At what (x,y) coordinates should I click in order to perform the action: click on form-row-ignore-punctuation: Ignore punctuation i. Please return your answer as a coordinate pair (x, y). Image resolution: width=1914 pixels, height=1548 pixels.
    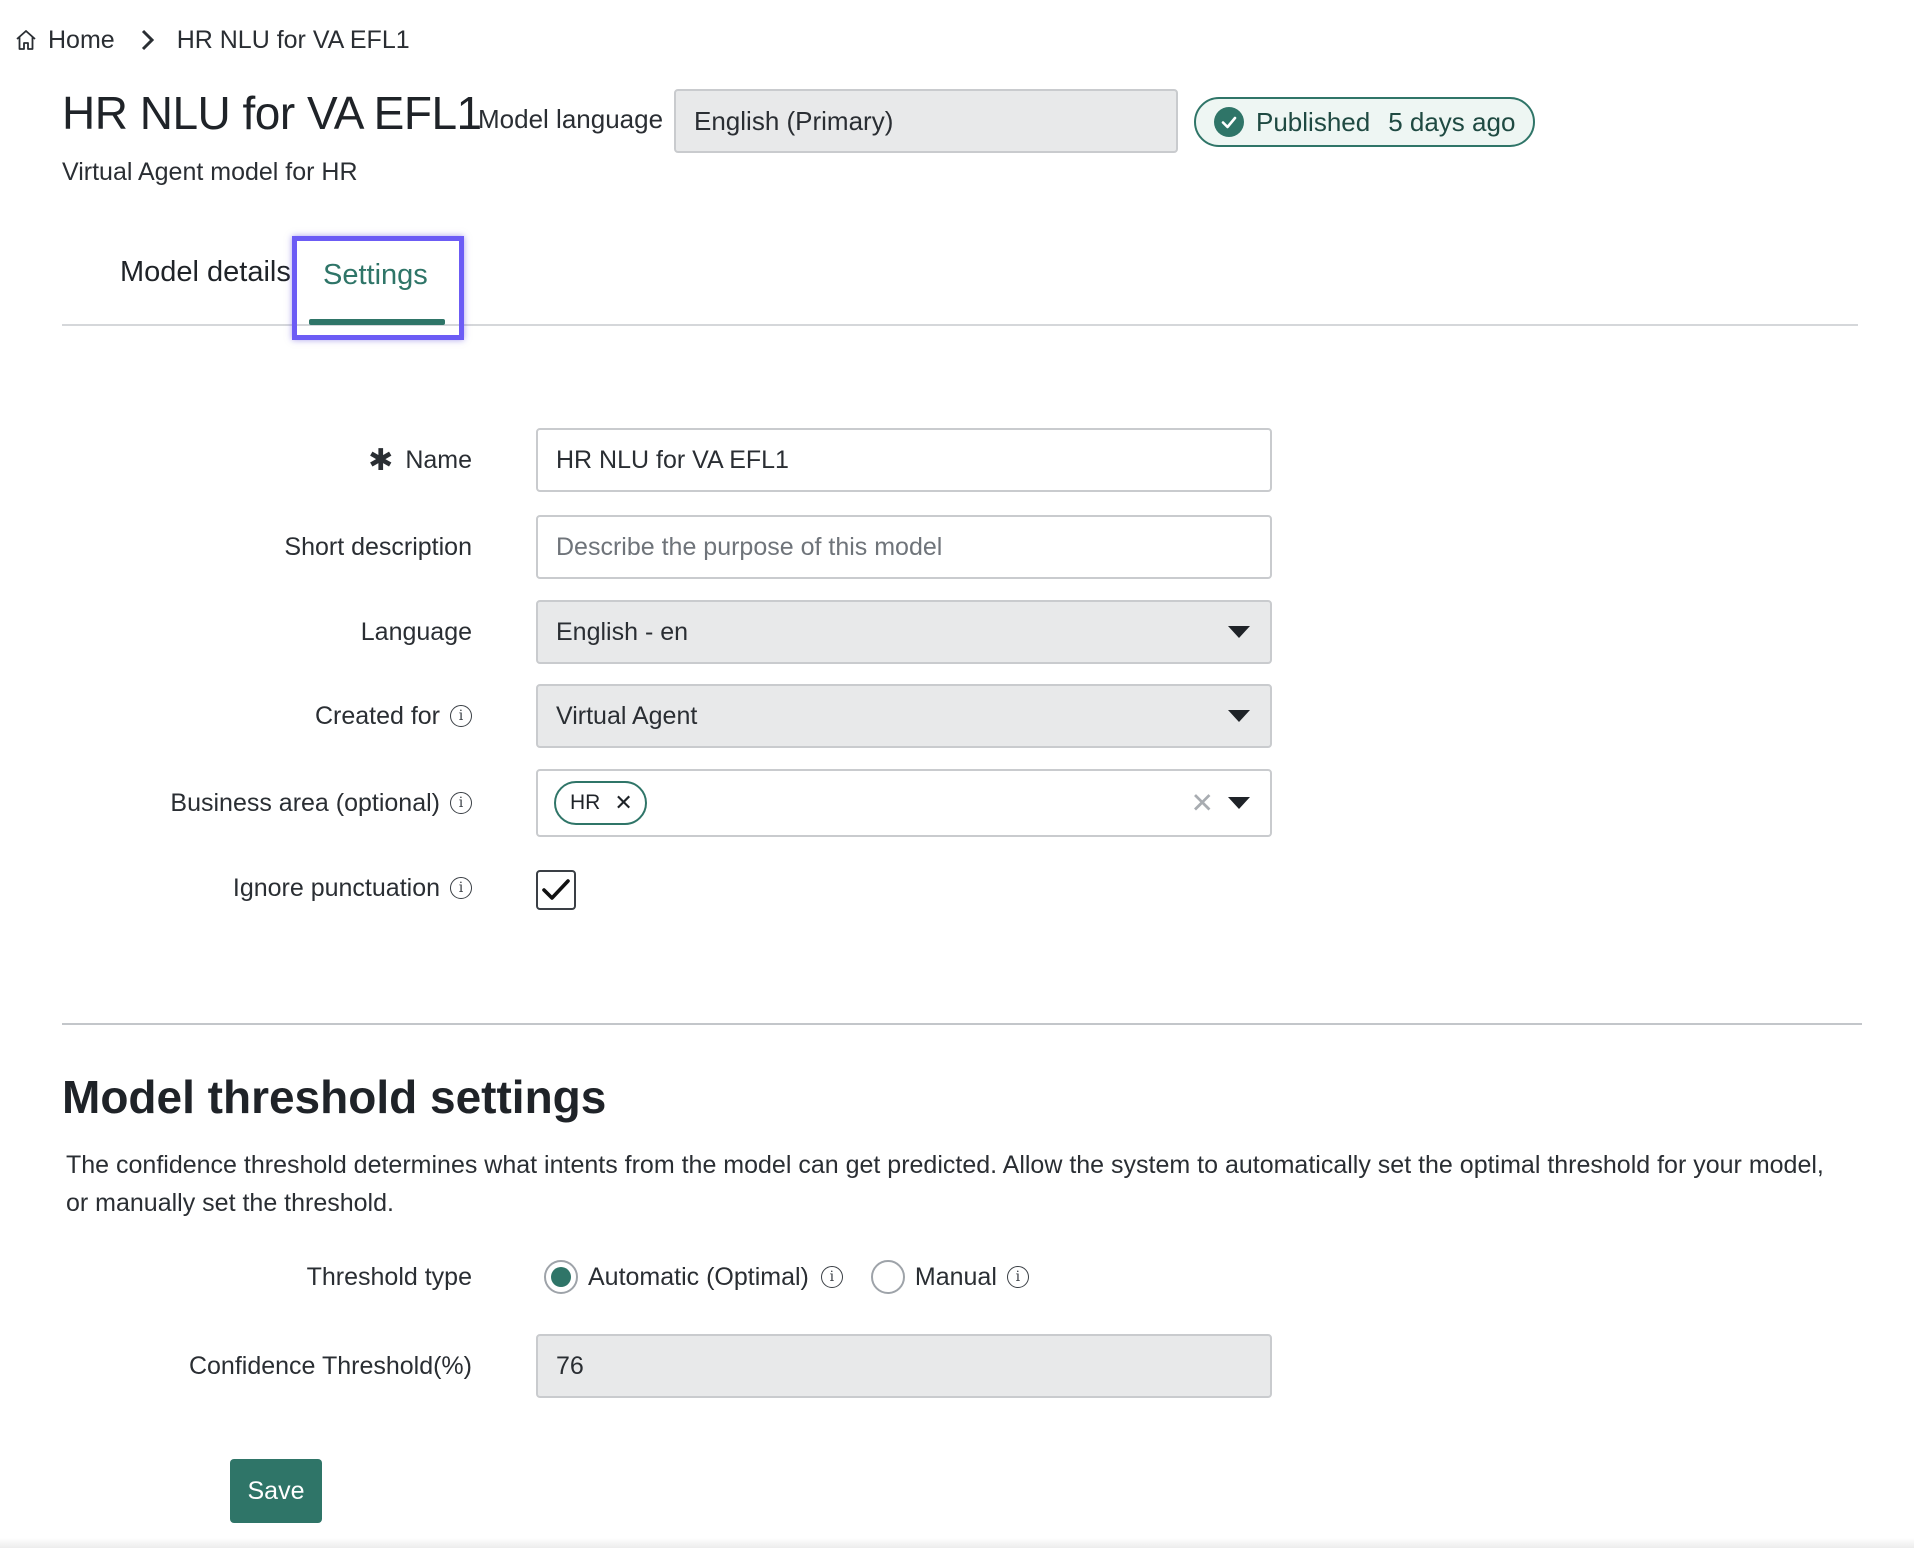
    Looking at the image, I should click on (650, 888).